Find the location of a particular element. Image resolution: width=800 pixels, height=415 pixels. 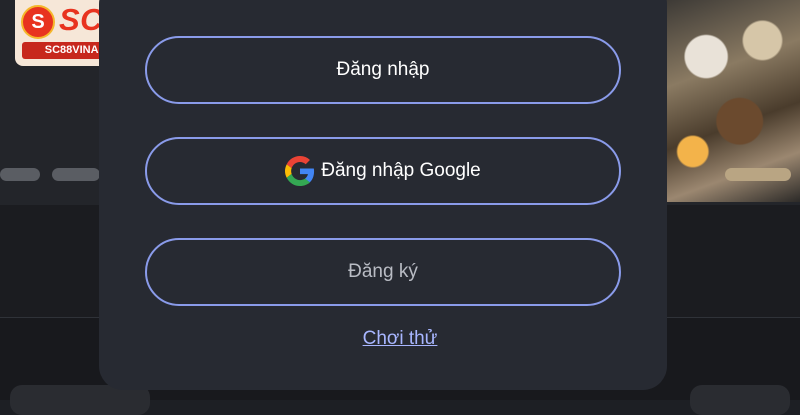

google-login-label: Đăng nhập Google is located at coordinates (401, 170).